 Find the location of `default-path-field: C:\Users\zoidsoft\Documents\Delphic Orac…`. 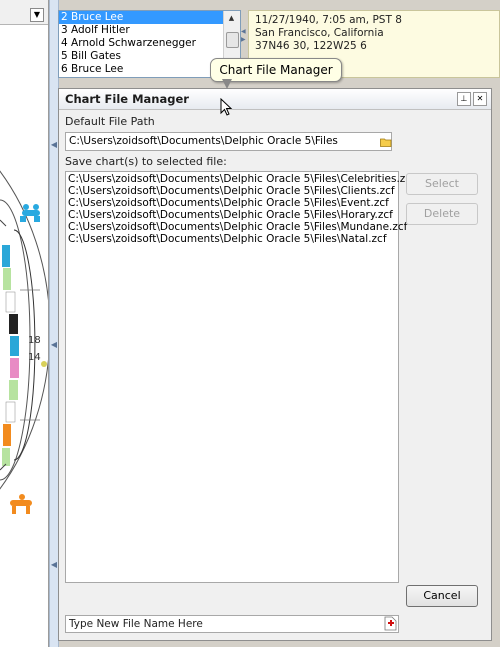

default-path-field: C:\Users\zoidsoft\Documents\Delphic Orac… is located at coordinates (228, 141).